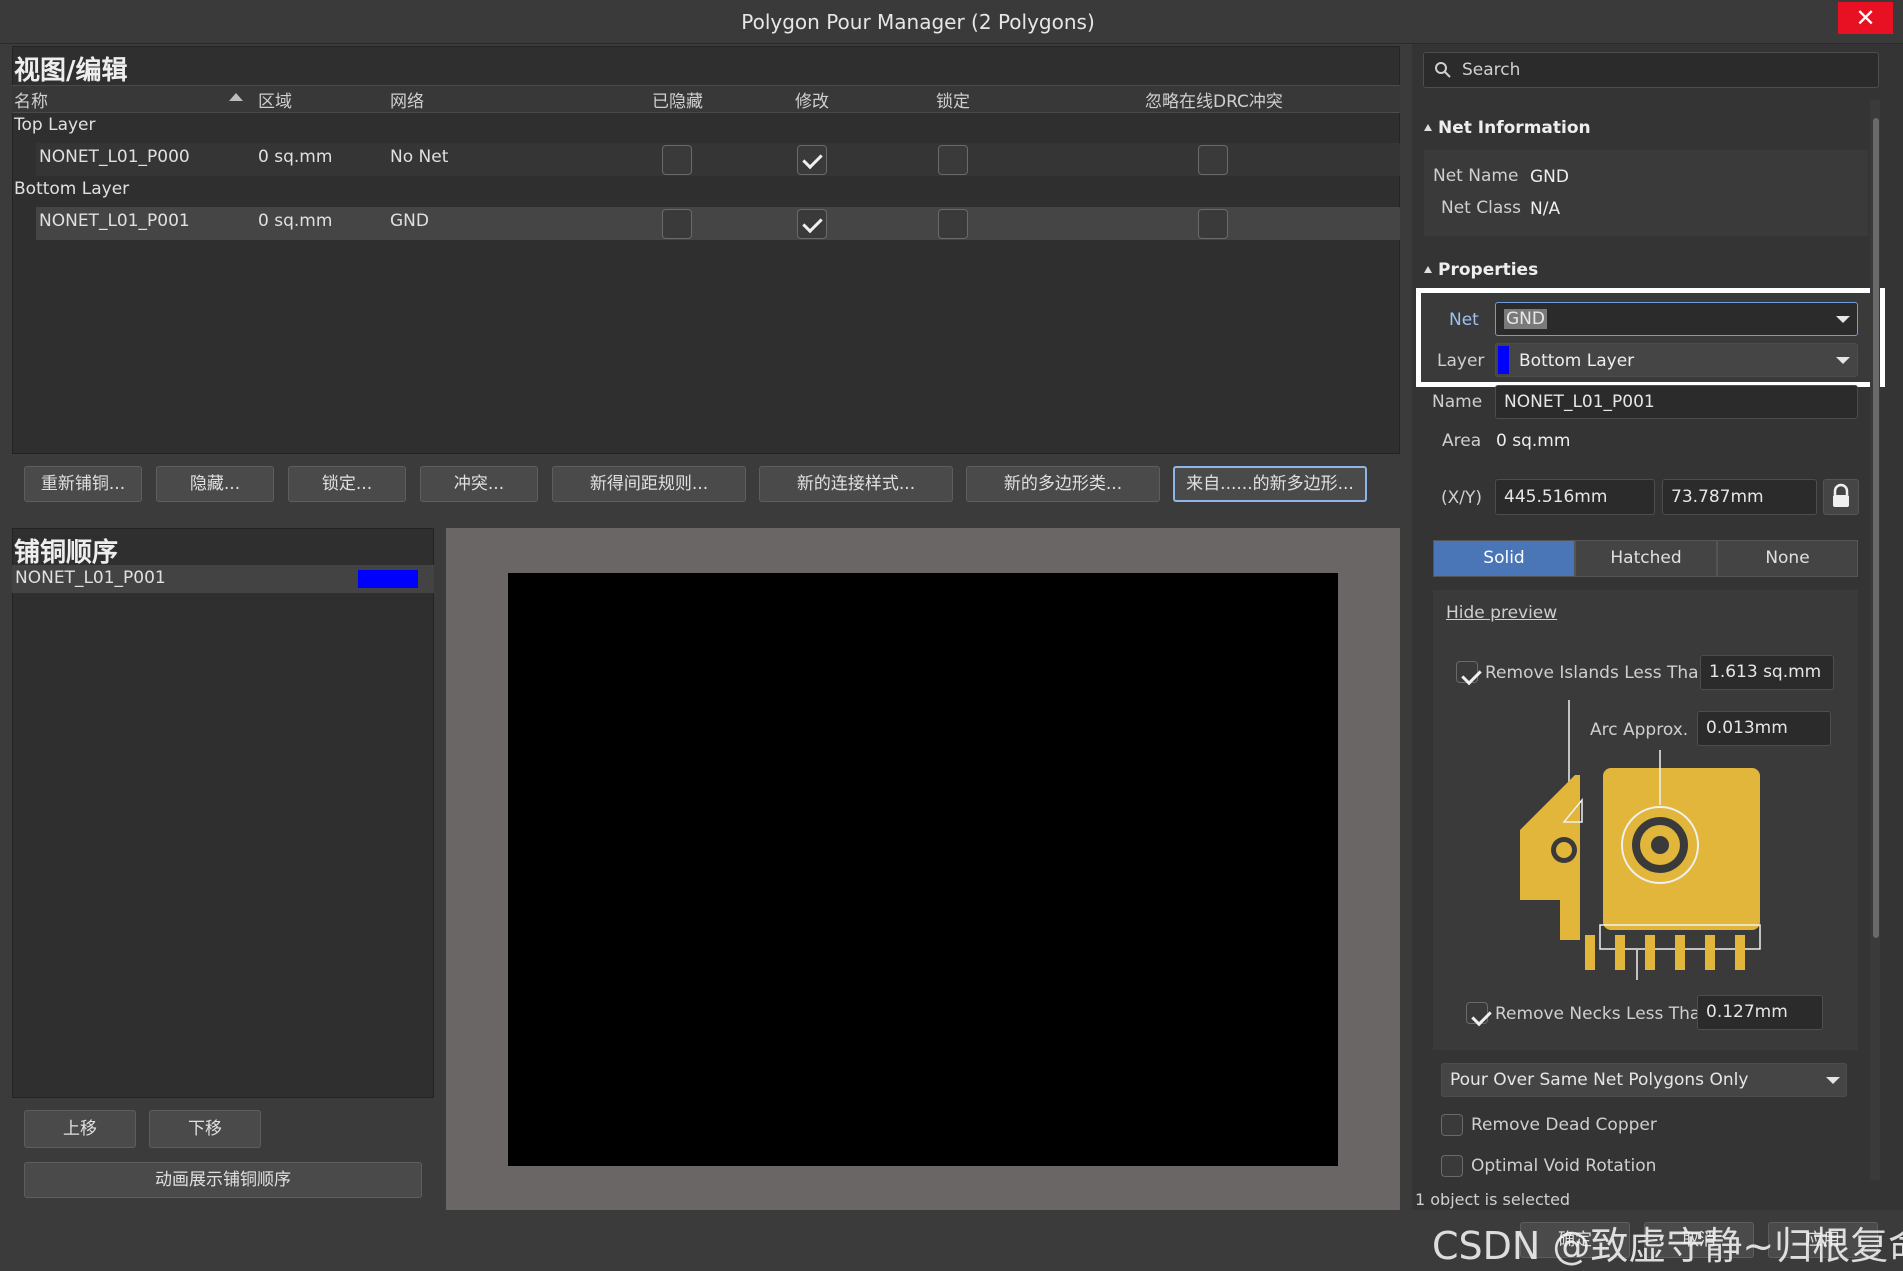 Image resolution: width=1903 pixels, height=1271 pixels. What do you see at coordinates (1488, 270) in the screenshot?
I see `properties-title: Properties` at bounding box center [1488, 270].